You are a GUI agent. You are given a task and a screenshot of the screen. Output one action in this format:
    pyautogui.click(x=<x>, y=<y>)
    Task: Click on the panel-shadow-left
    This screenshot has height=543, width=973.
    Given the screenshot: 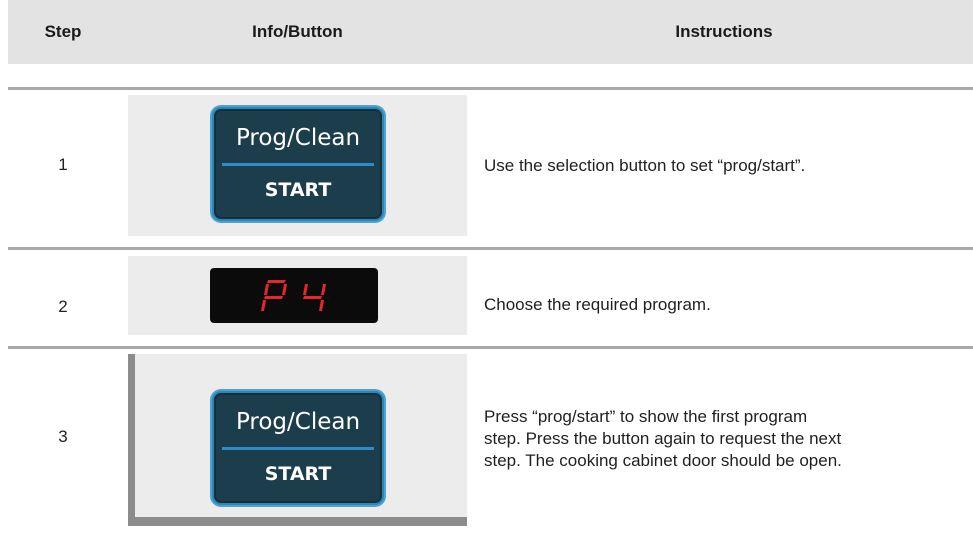 What is the action you would take?
    pyautogui.click(x=131, y=440)
    